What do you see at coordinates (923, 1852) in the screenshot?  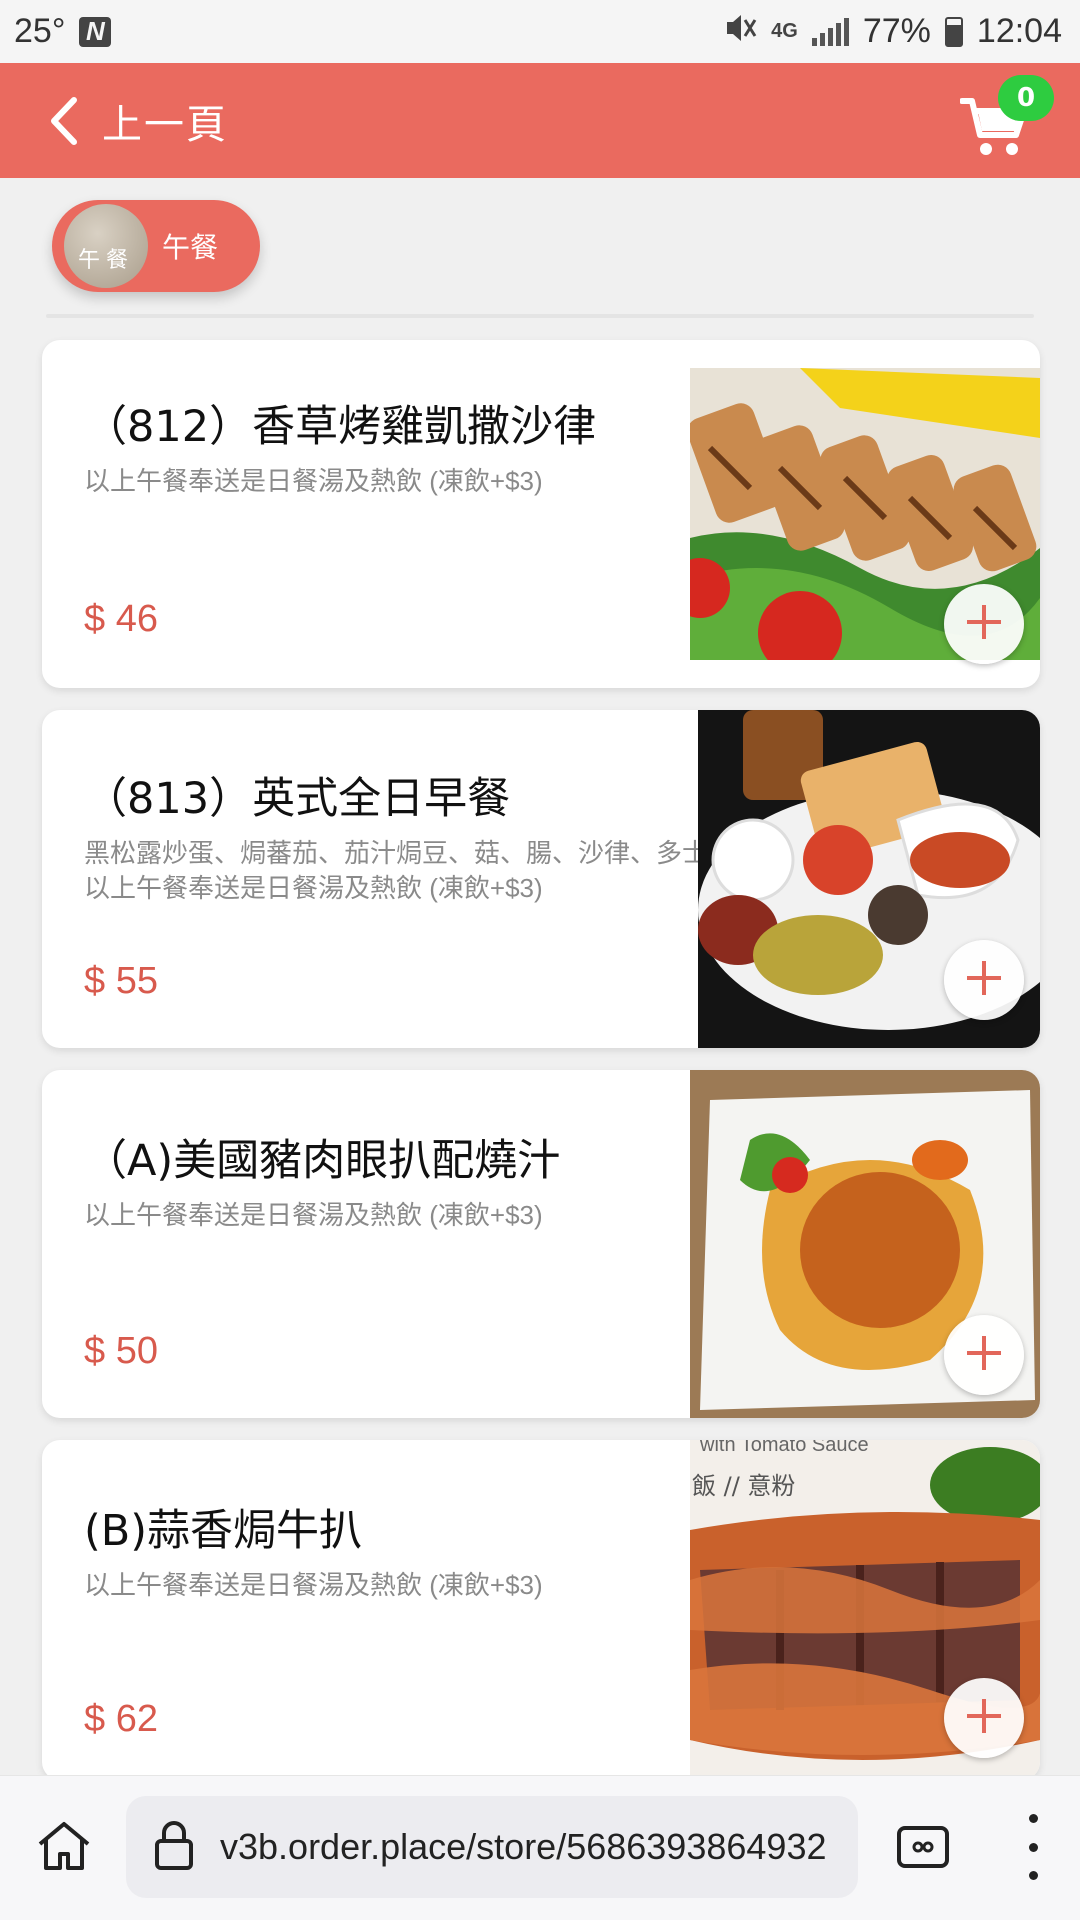 I see `tabs-icon` at bounding box center [923, 1852].